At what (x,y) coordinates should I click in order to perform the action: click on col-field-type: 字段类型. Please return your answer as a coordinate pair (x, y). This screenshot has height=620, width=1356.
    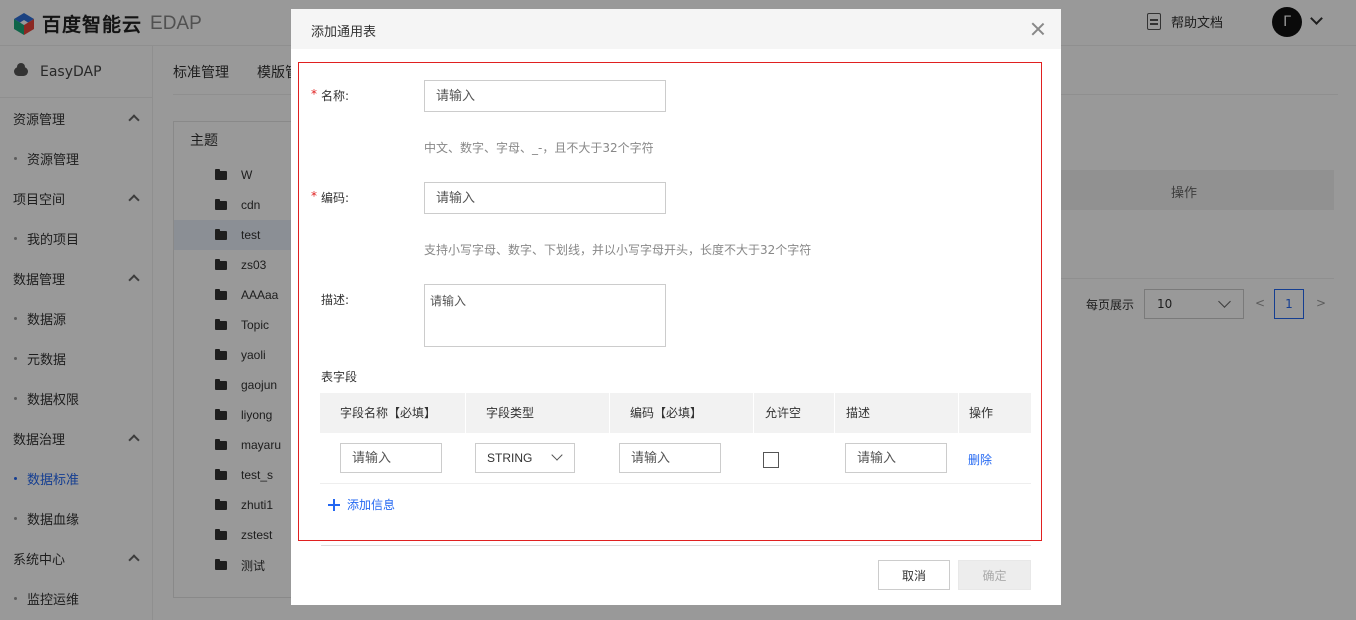
    Looking at the image, I should click on (538, 413).